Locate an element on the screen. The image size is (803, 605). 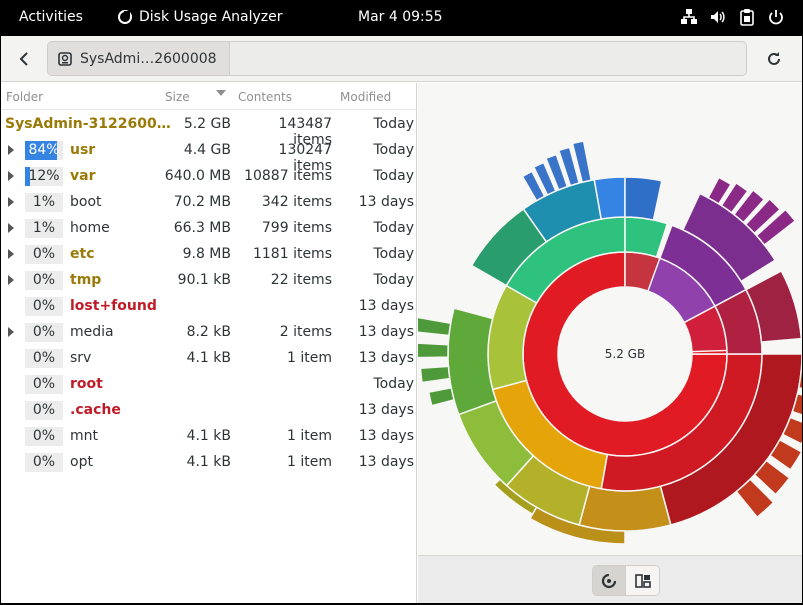
tree-row: 0% root Today is located at coordinates (209, 384).